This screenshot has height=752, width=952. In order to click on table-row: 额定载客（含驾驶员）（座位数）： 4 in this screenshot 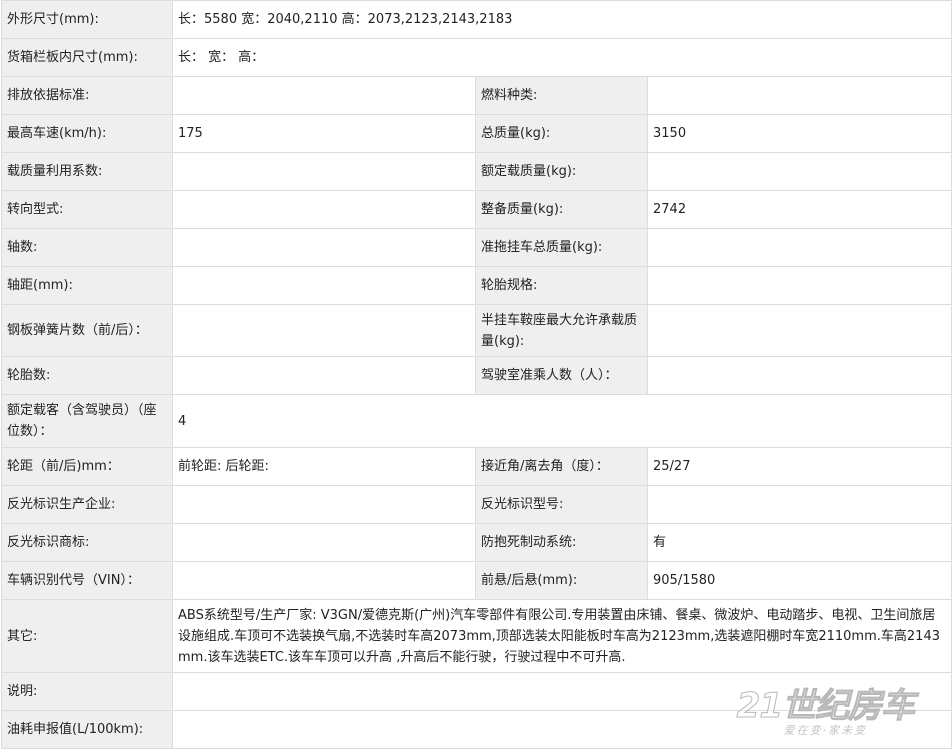, I will do `click(476, 421)`.